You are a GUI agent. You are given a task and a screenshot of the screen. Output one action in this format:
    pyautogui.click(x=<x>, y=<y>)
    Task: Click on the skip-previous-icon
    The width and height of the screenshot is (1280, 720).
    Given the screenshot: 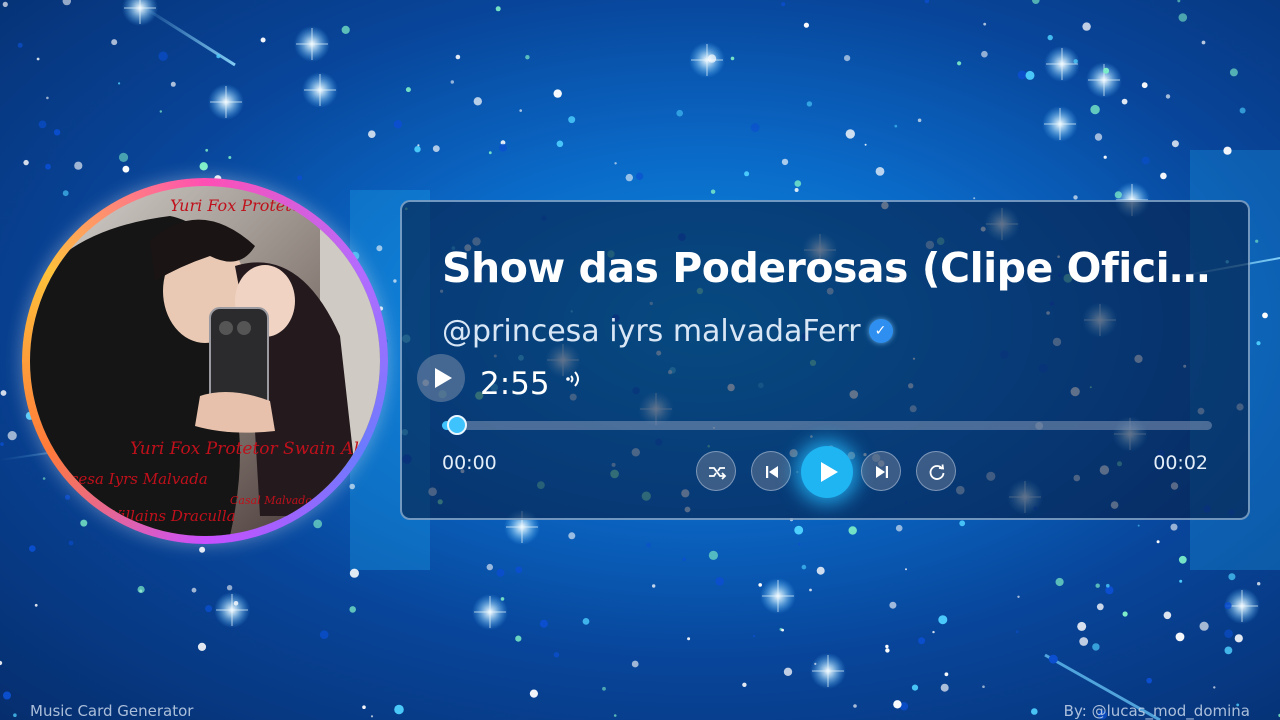 What is the action you would take?
    pyautogui.click(x=772, y=472)
    